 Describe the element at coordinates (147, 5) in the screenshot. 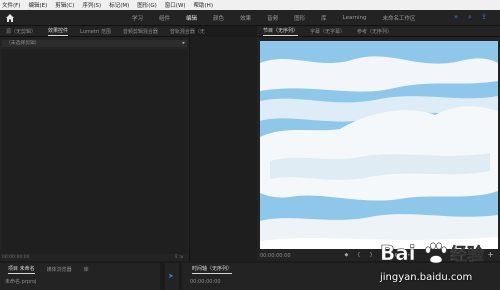

I see `menu-graphics: 图形(G)` at that location.